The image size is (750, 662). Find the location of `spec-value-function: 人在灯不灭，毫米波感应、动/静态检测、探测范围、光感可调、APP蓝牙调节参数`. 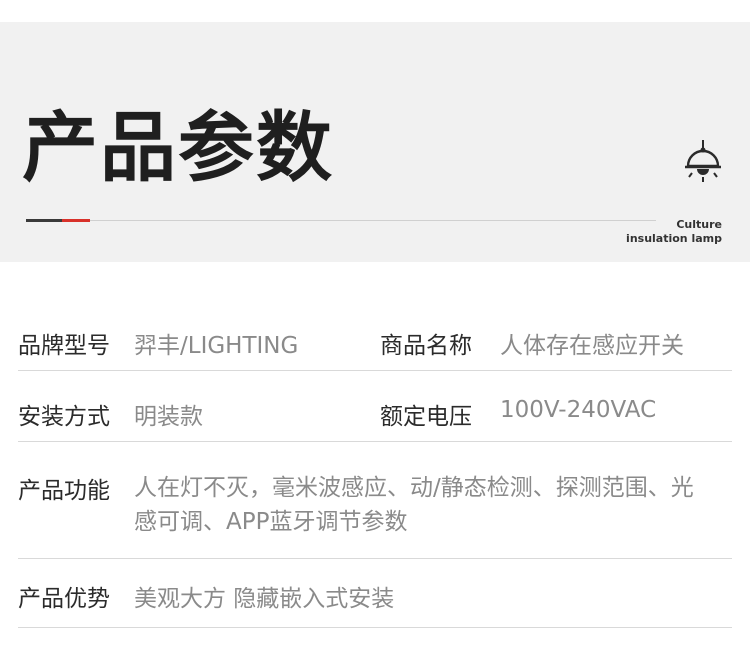

spec-value-function: 人在灯不灭，毫米波感应、动/静态检测、探测范围、光感可调、APP蓝牙调节参数 is located at coordinates (414, 505).